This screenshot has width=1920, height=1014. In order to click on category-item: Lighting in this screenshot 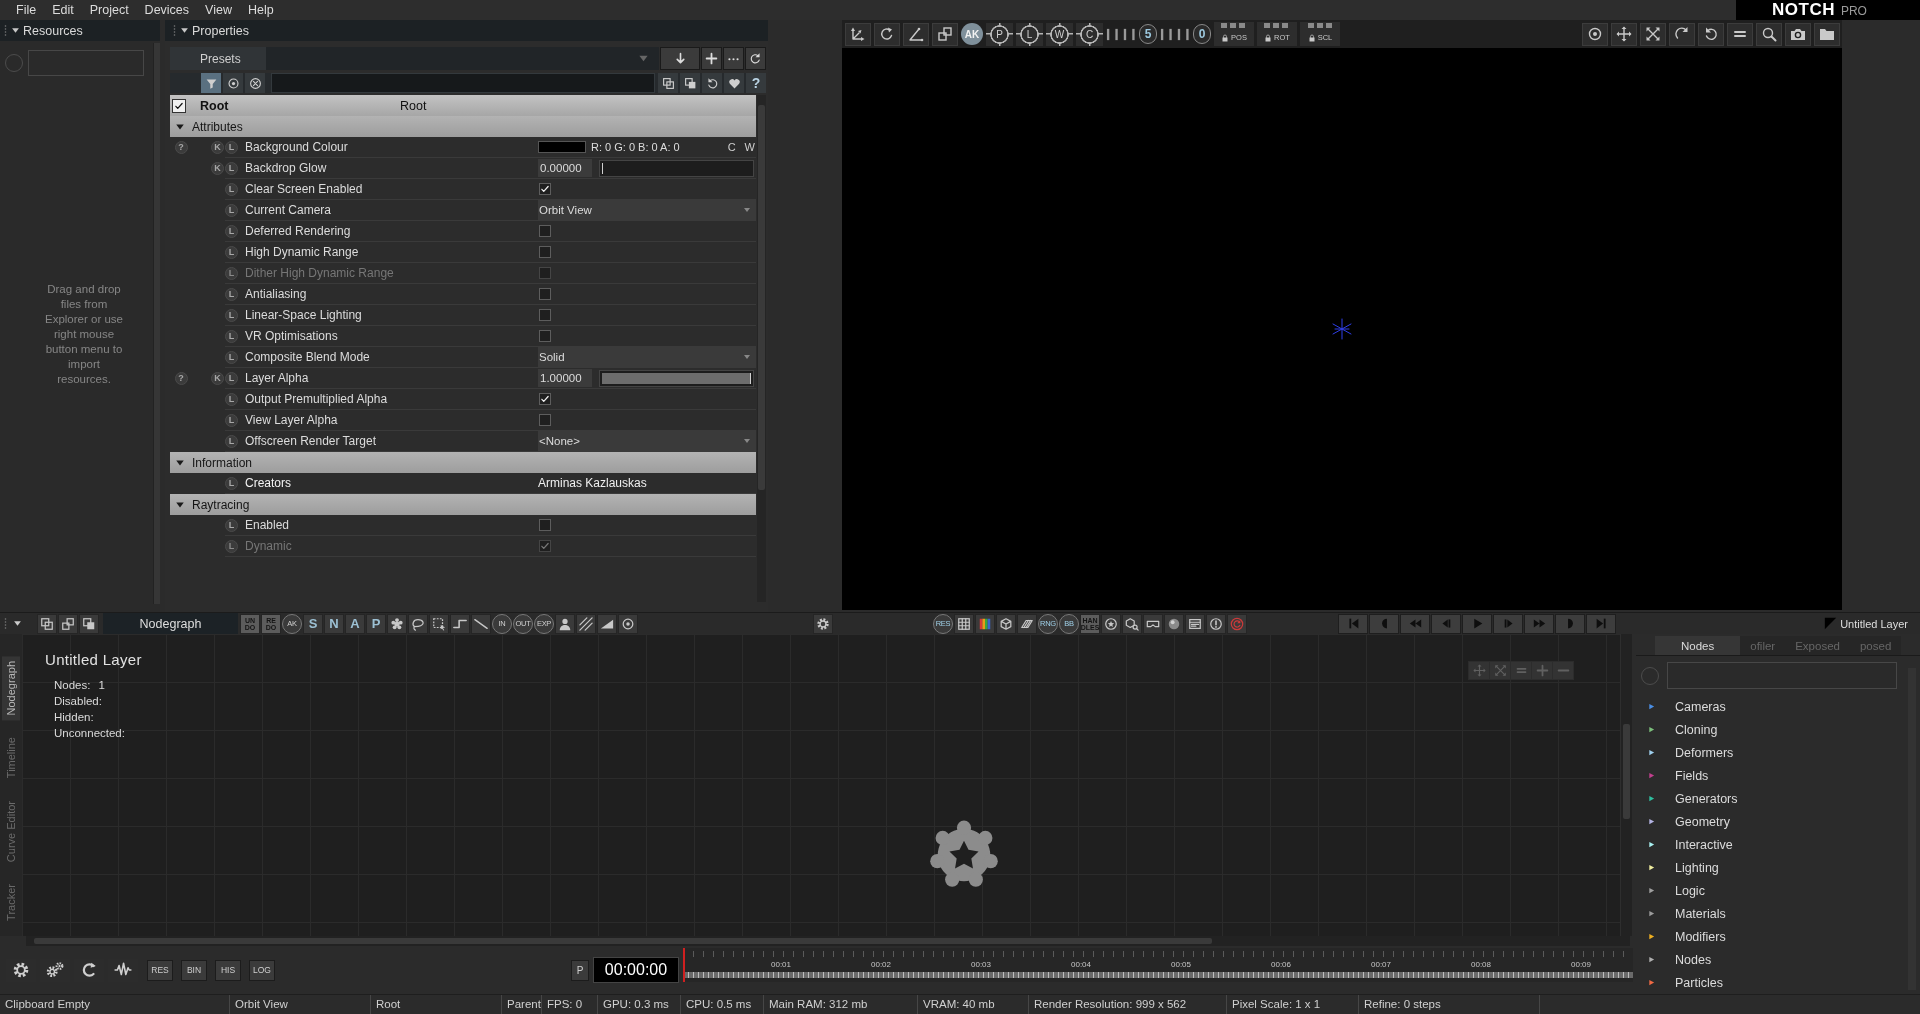, I will do `click(1774, 867)`.